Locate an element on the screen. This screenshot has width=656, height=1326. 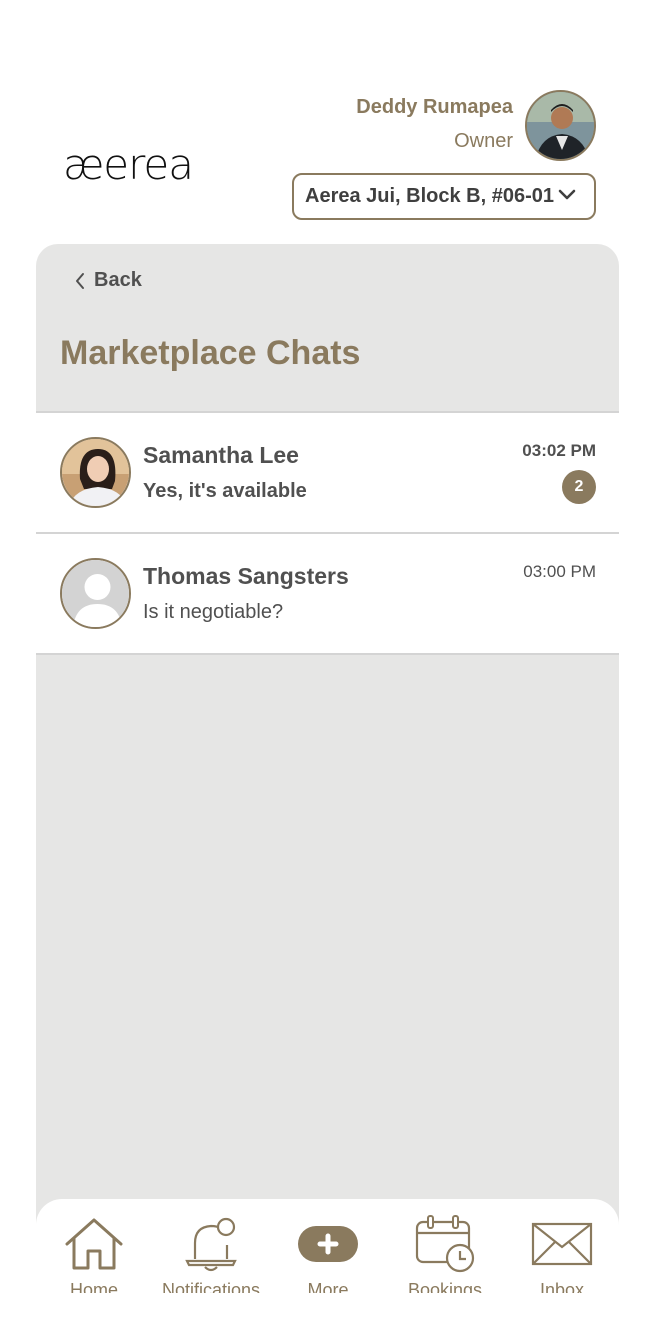
home-icon is located at coordinates (94, 1244).